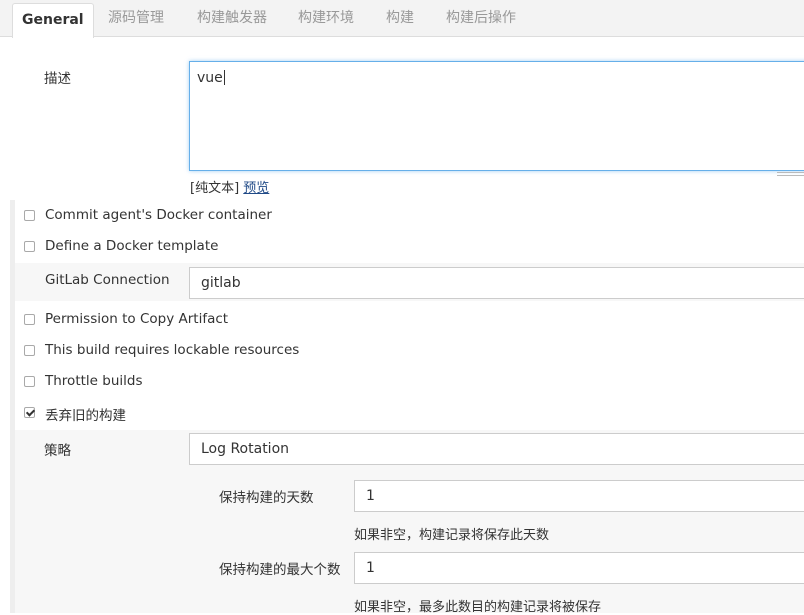  Describe the element at coordinates (172, 350) in the screenshot. I see `lockable-label: This build requires lockable resources` at that location.